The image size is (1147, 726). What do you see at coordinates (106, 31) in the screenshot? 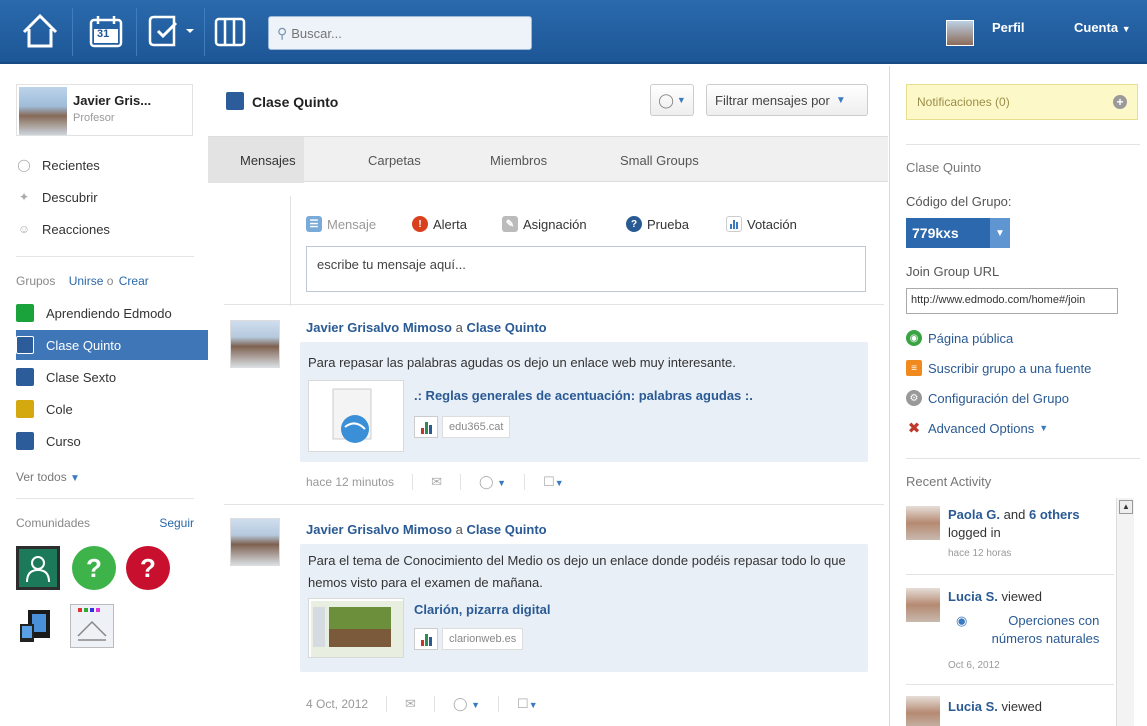
I see `calendar-icon: 31` at bounding box center [106, 31].